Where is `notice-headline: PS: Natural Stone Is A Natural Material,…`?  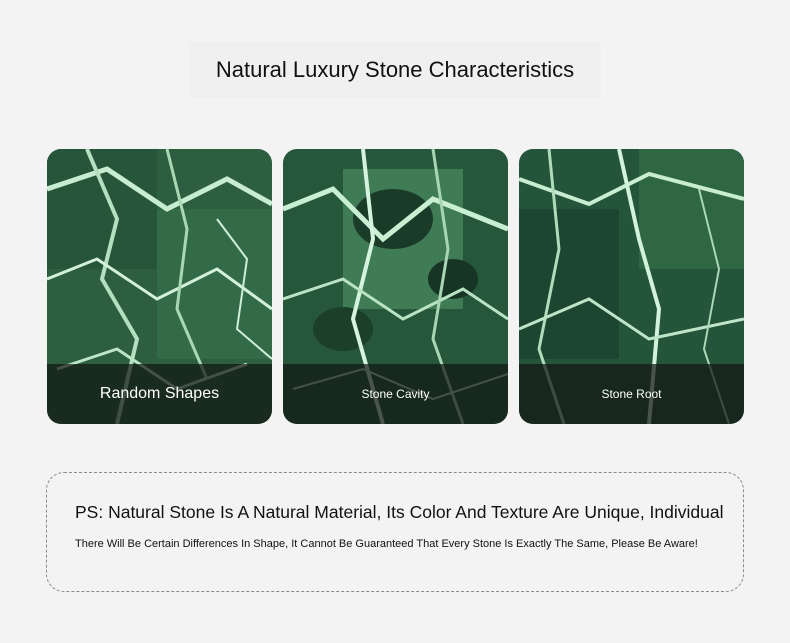 notice-headline: PS: Natural Stone Is A Natural Material,… is located at coordinates (399, 512).